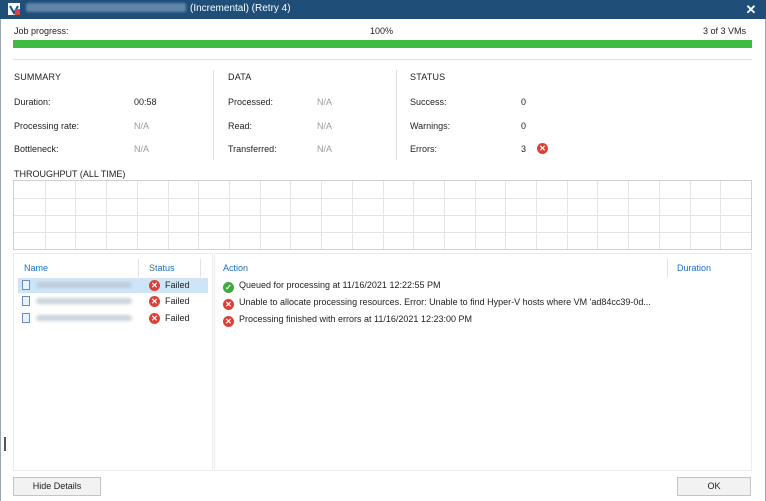  Describe the element at coordinates (228, 287) in the screenshot. I see `success-check-icon: ✓` at that location.